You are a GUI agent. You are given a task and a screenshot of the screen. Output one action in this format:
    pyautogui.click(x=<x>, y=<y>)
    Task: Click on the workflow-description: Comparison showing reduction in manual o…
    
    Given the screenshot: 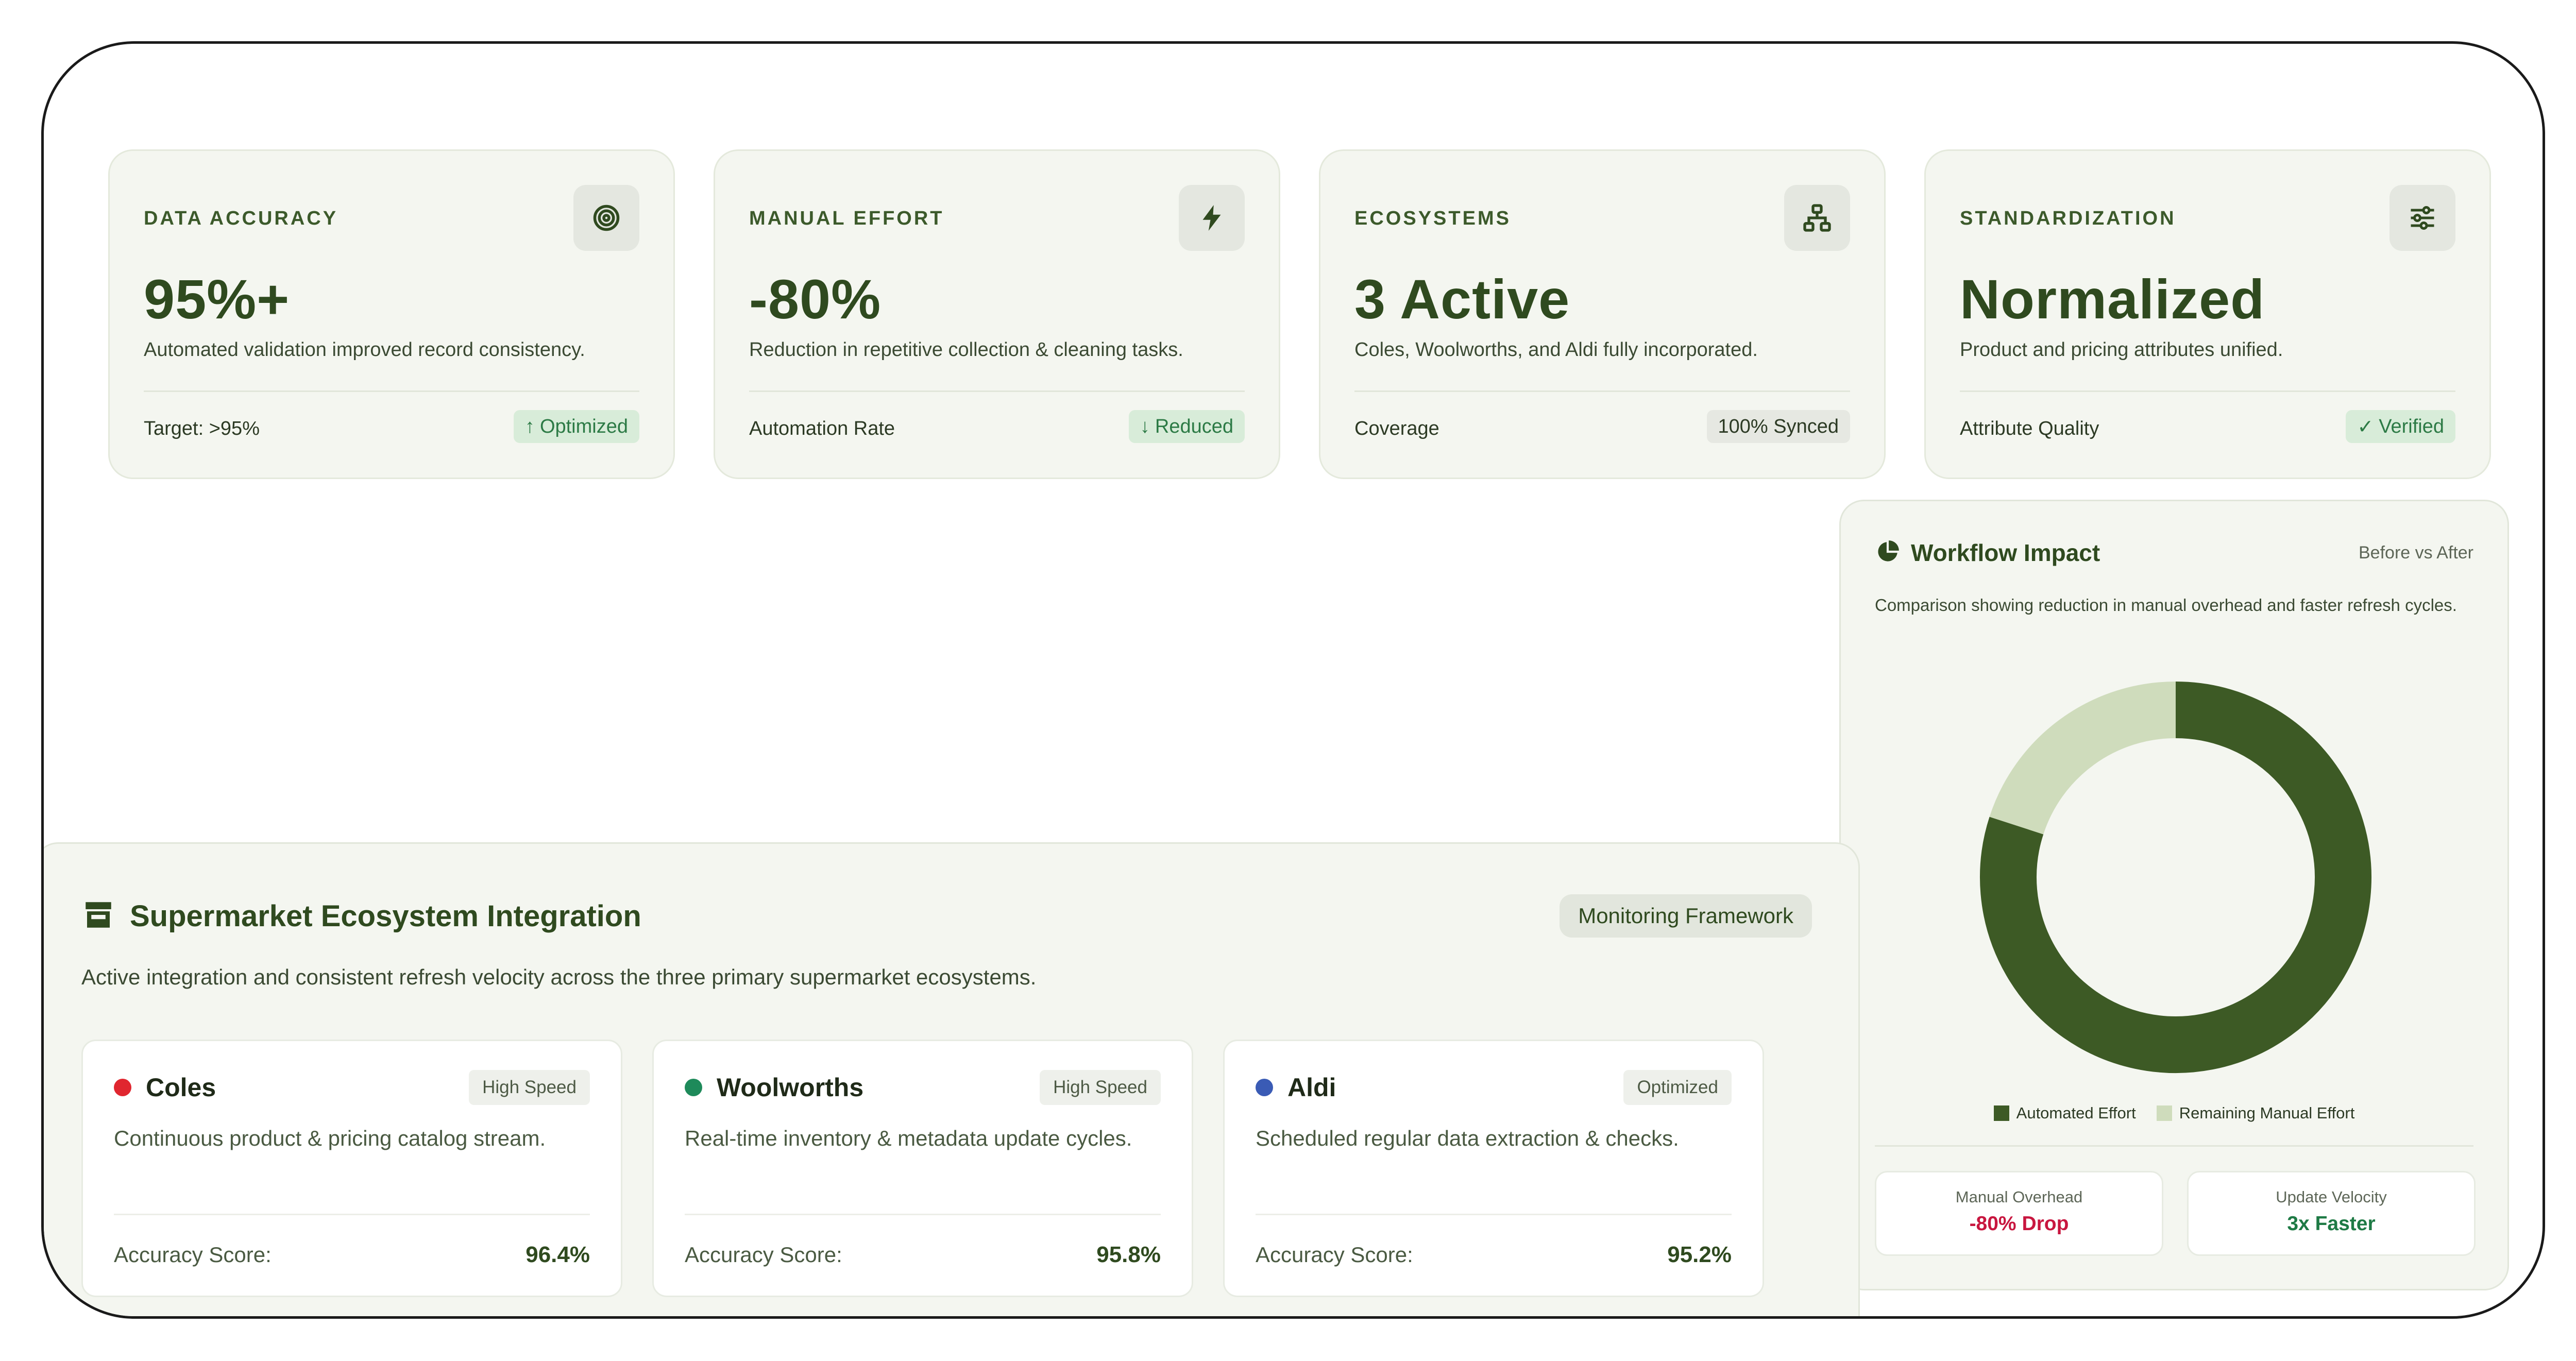 What is the action you would take?
    pyautogui.click(x=2166, y=605)
    